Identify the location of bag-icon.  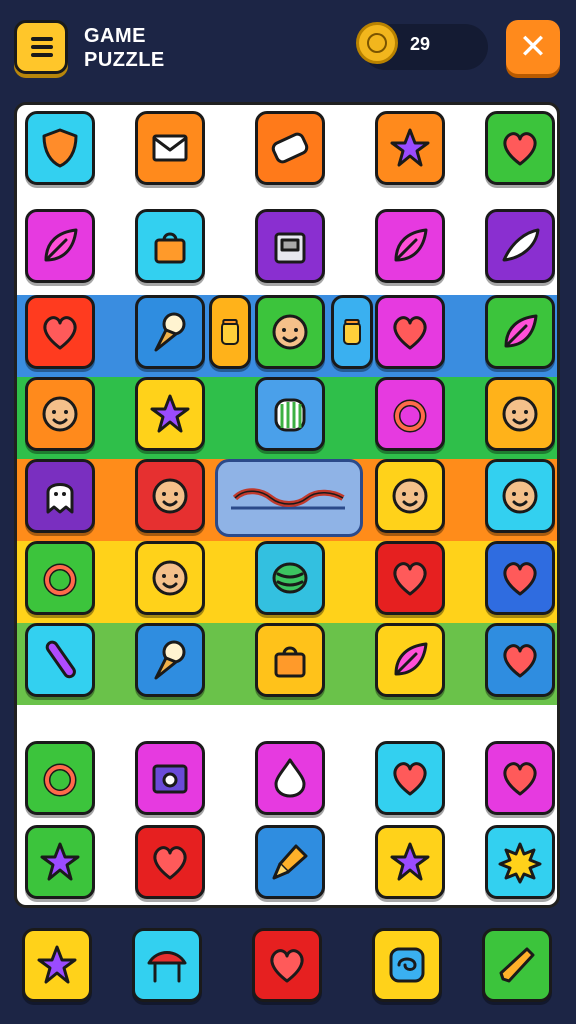
(170, 248).